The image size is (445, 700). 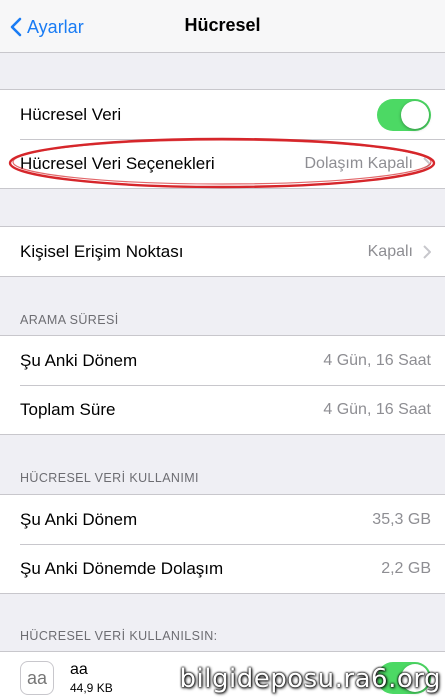 I want to click on apps-header: HÜCRESEL VERİ KULLANILSIN:, so click(x=119, y=636).